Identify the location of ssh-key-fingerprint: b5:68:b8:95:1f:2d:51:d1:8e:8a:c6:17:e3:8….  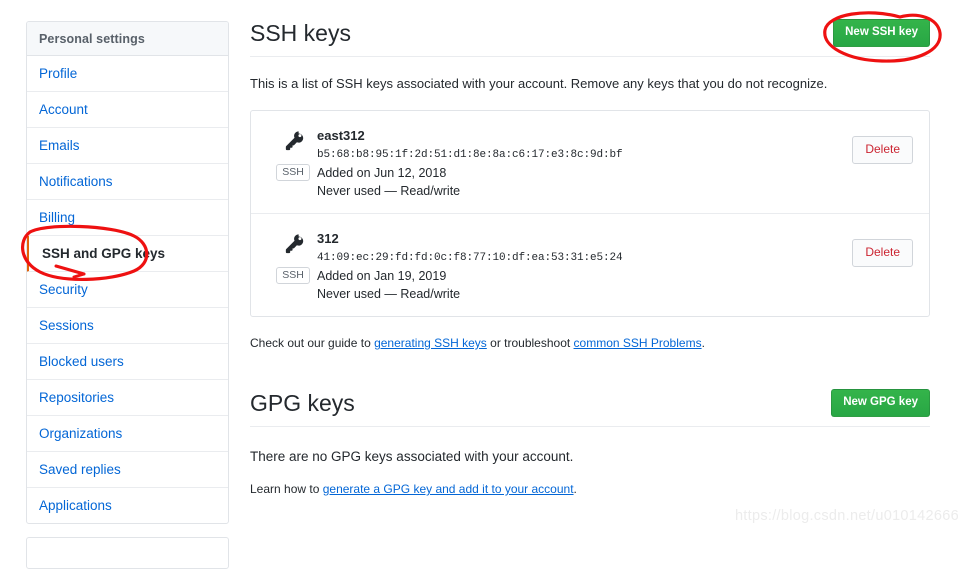
(470, 155).